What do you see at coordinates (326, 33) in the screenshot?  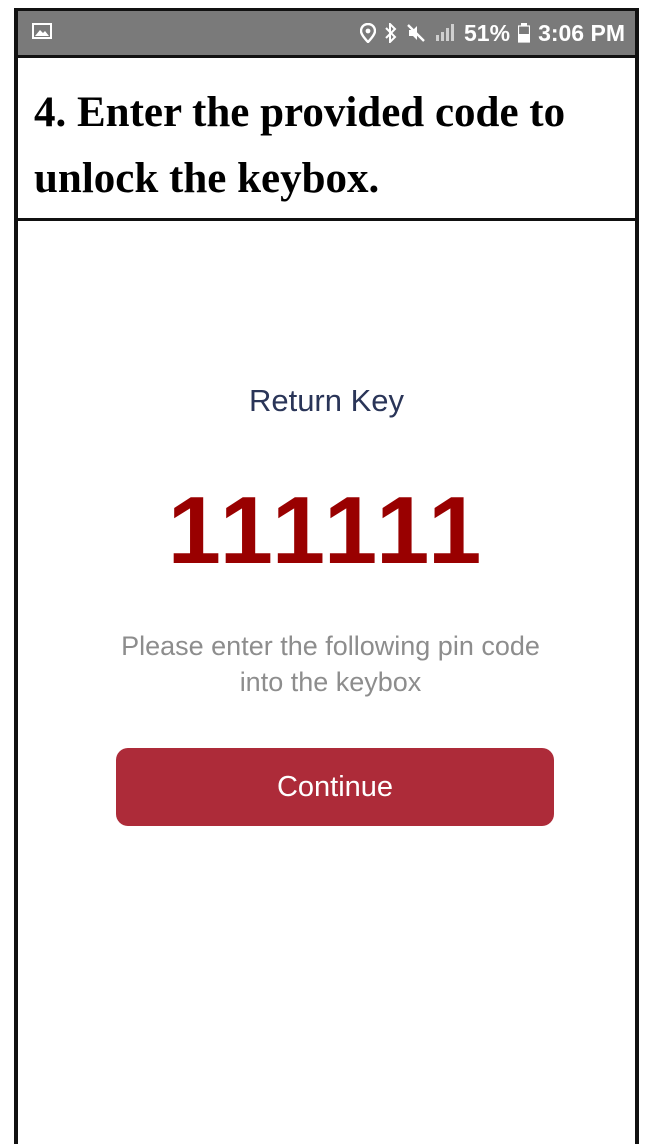 I see `status-bar: 51% 3:06 PM` at bounding box center [326, 33].